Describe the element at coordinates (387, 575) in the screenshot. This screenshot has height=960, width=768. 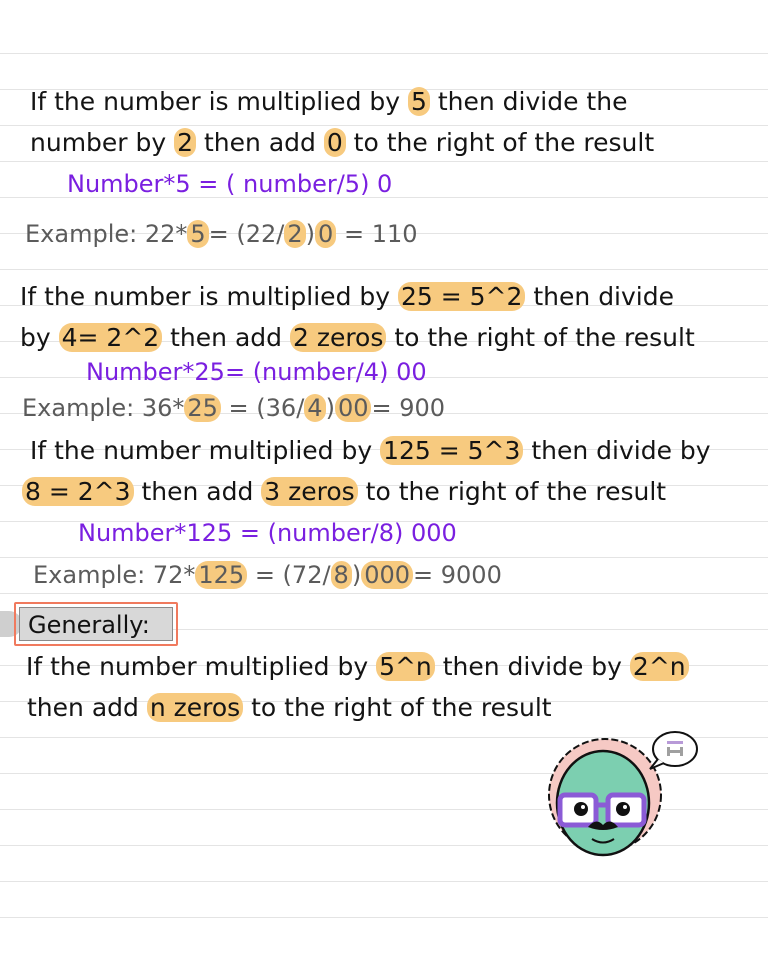
I see `highlight-triple-zero: 000` at that location.